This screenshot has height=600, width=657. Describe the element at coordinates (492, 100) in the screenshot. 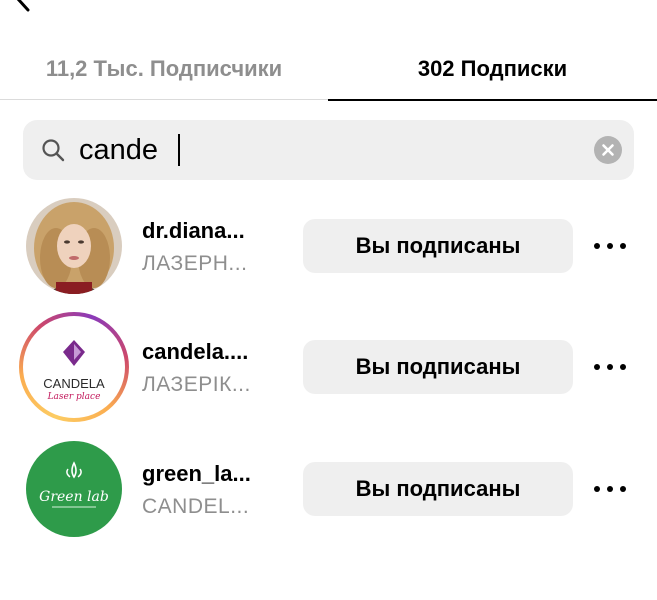

I see `active-tab-indicator` at that location.